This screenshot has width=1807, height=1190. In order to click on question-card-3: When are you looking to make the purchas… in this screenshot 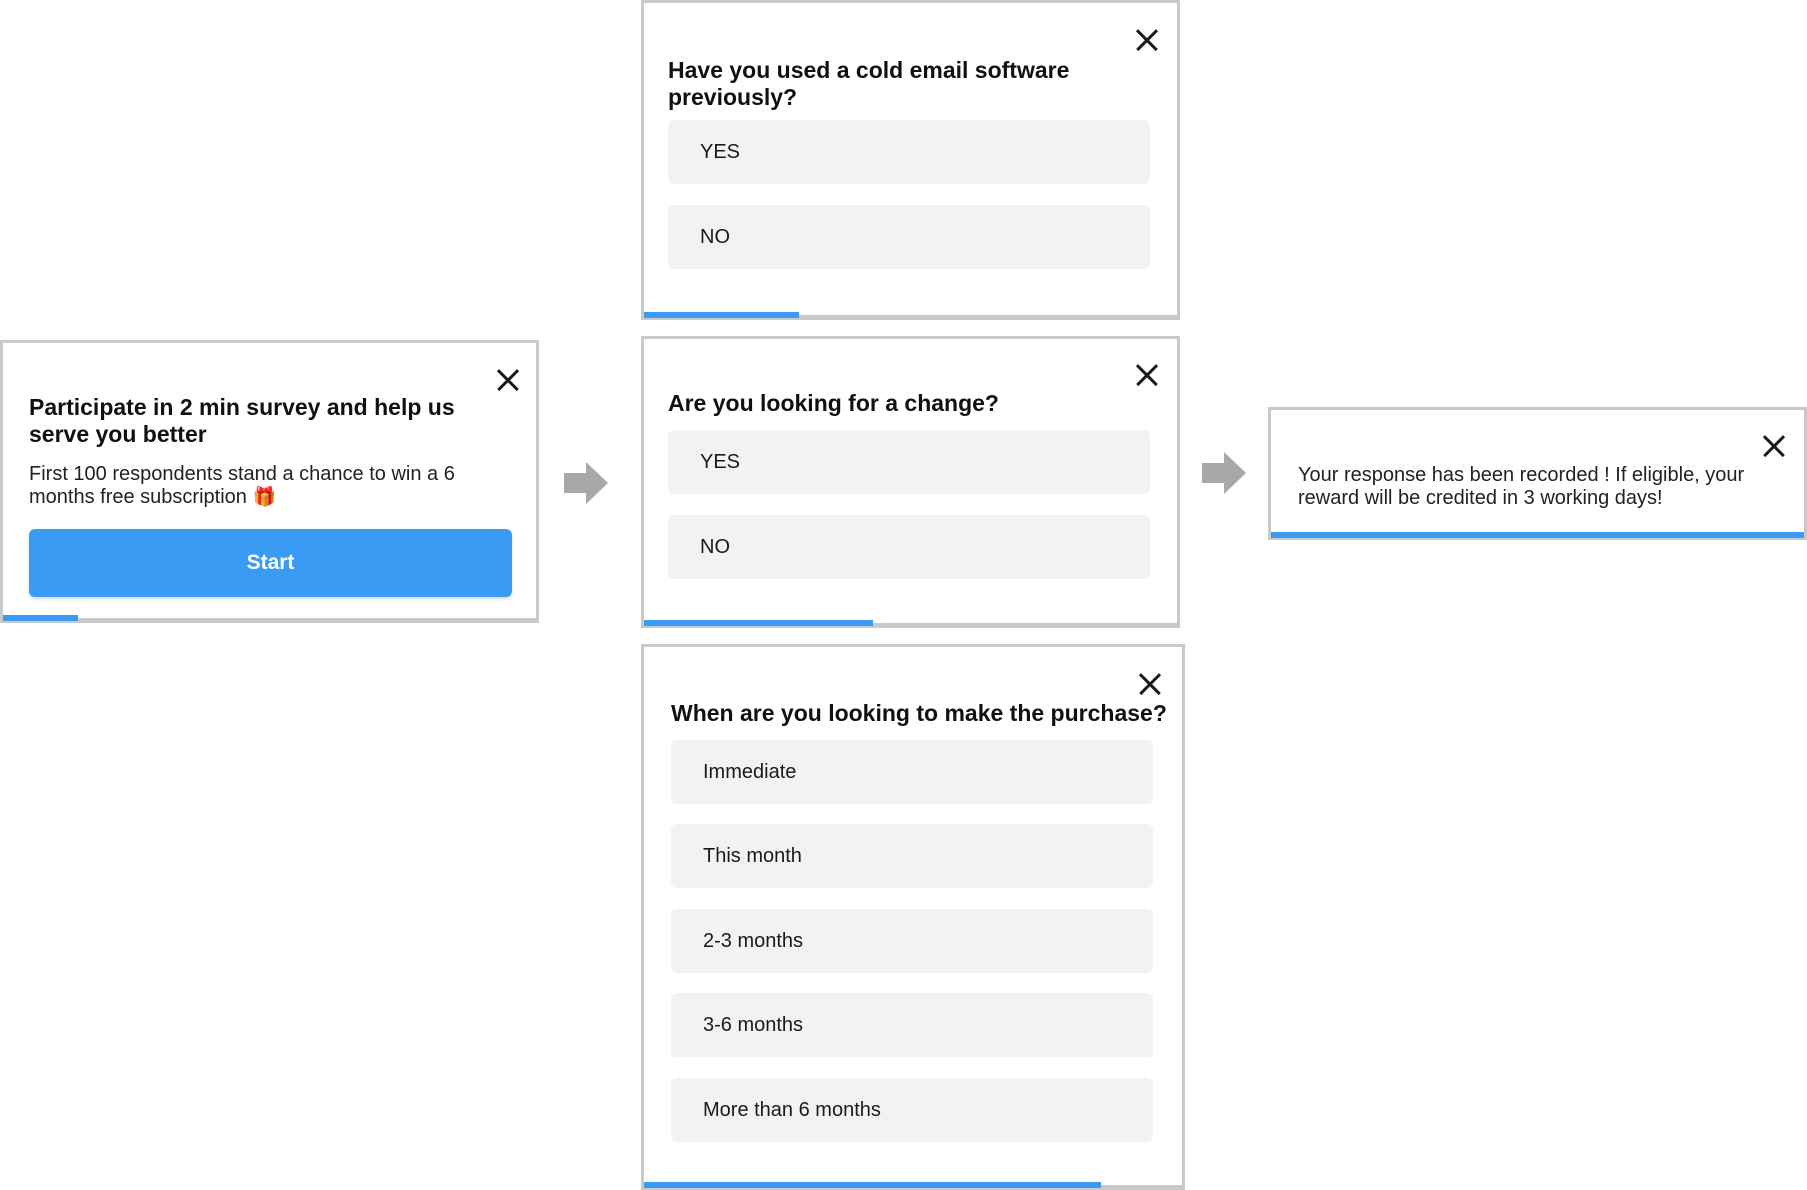, I will do `click(913, 917)`.